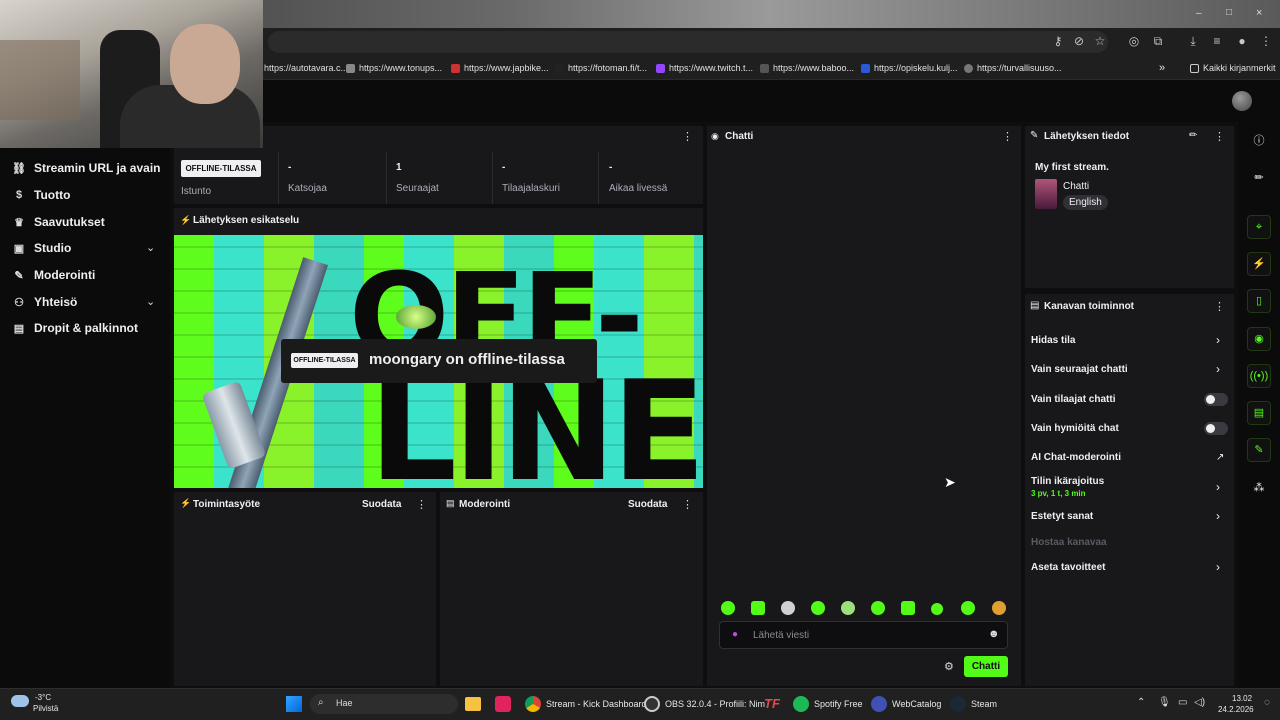 The image size is (1280, 720). I want to click on shapes-icon: ⁂, so click(1259, 488).